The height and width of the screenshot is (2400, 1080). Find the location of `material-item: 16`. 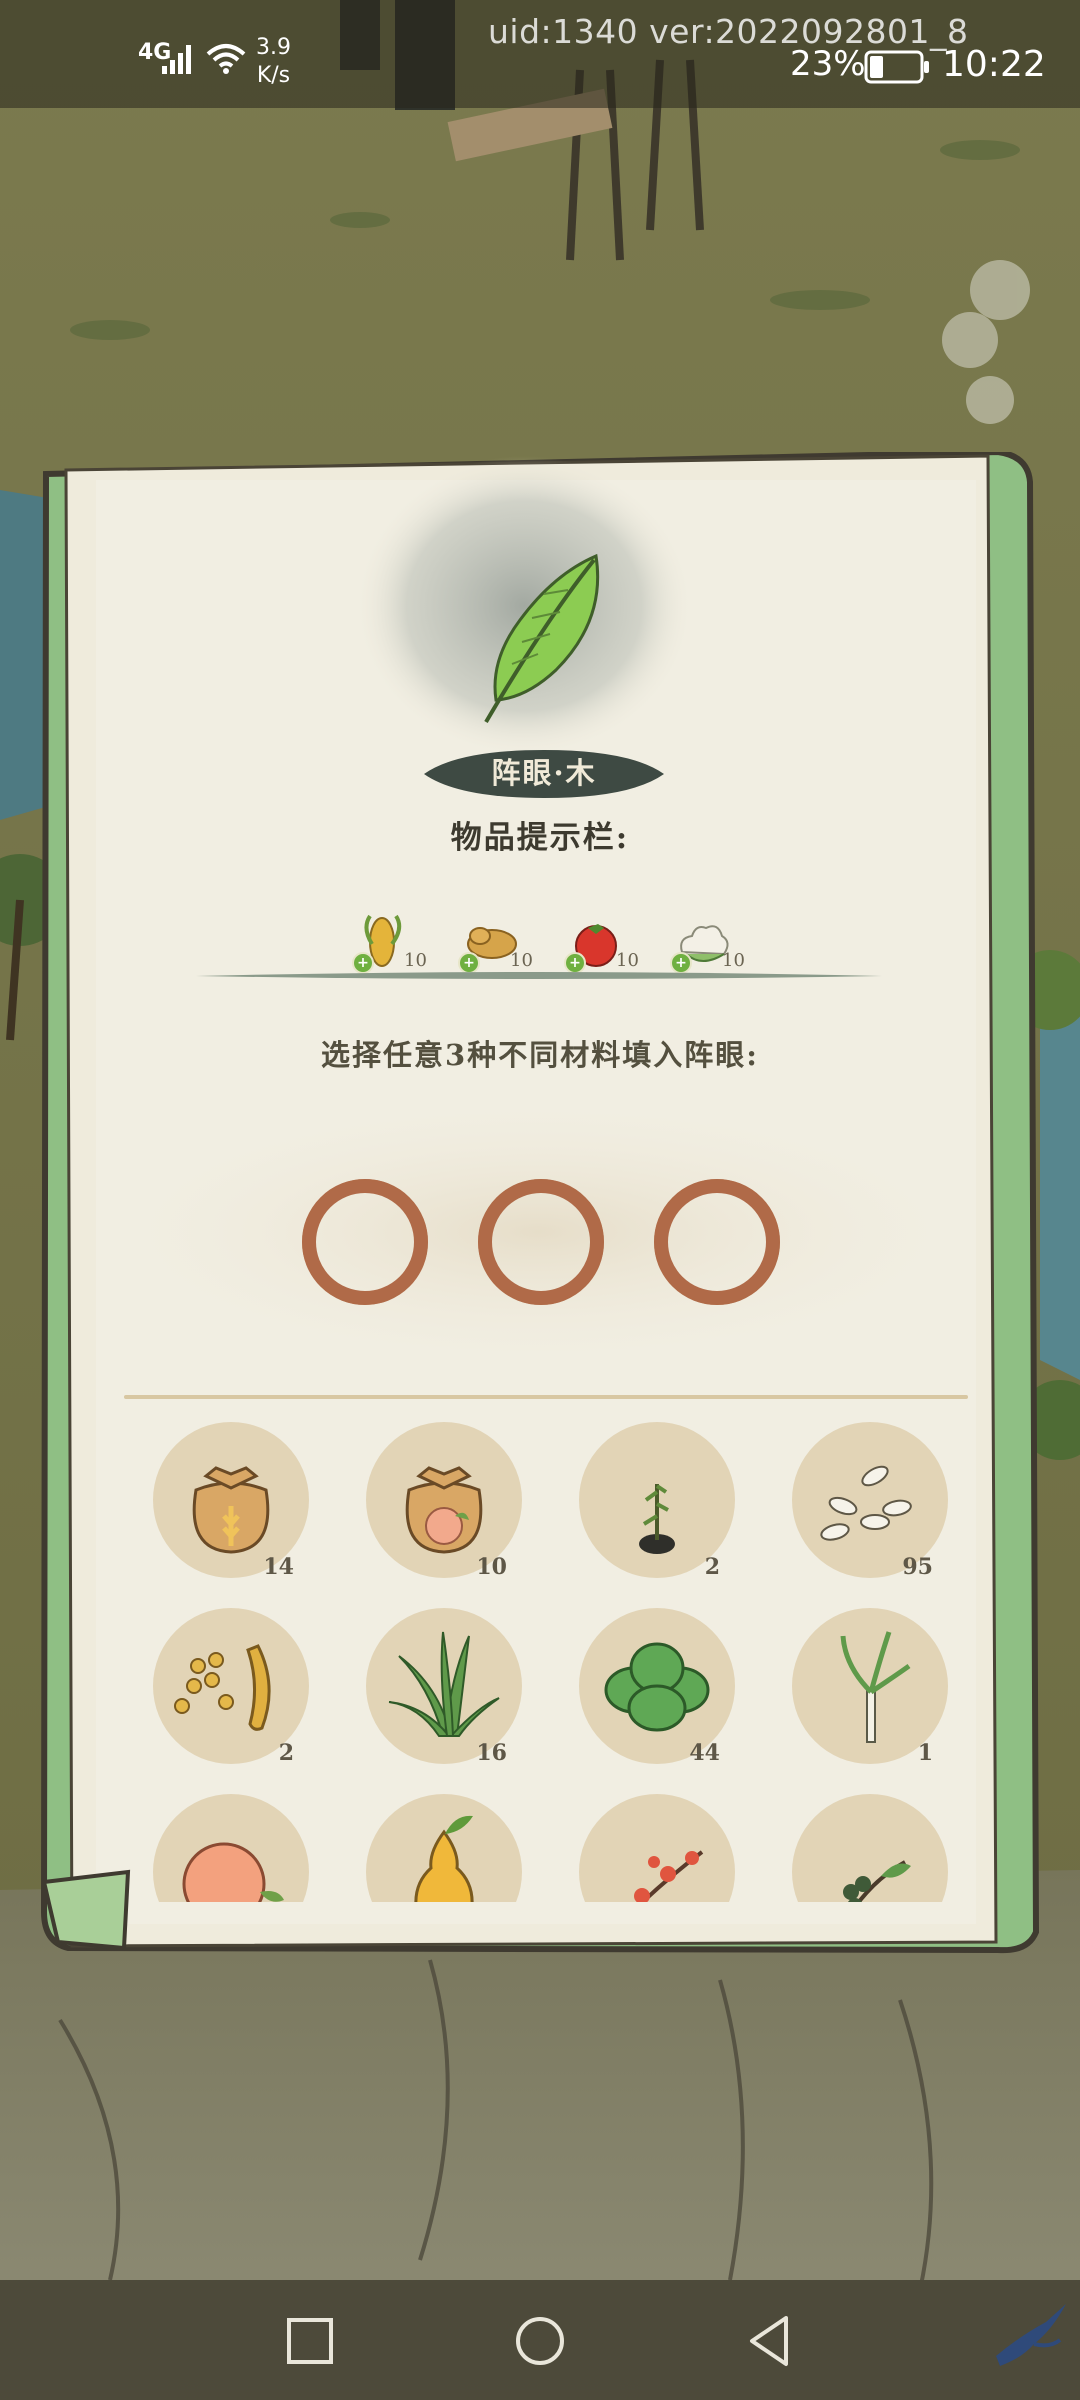

material-item: 16 is located at coordinates (444, 1691).